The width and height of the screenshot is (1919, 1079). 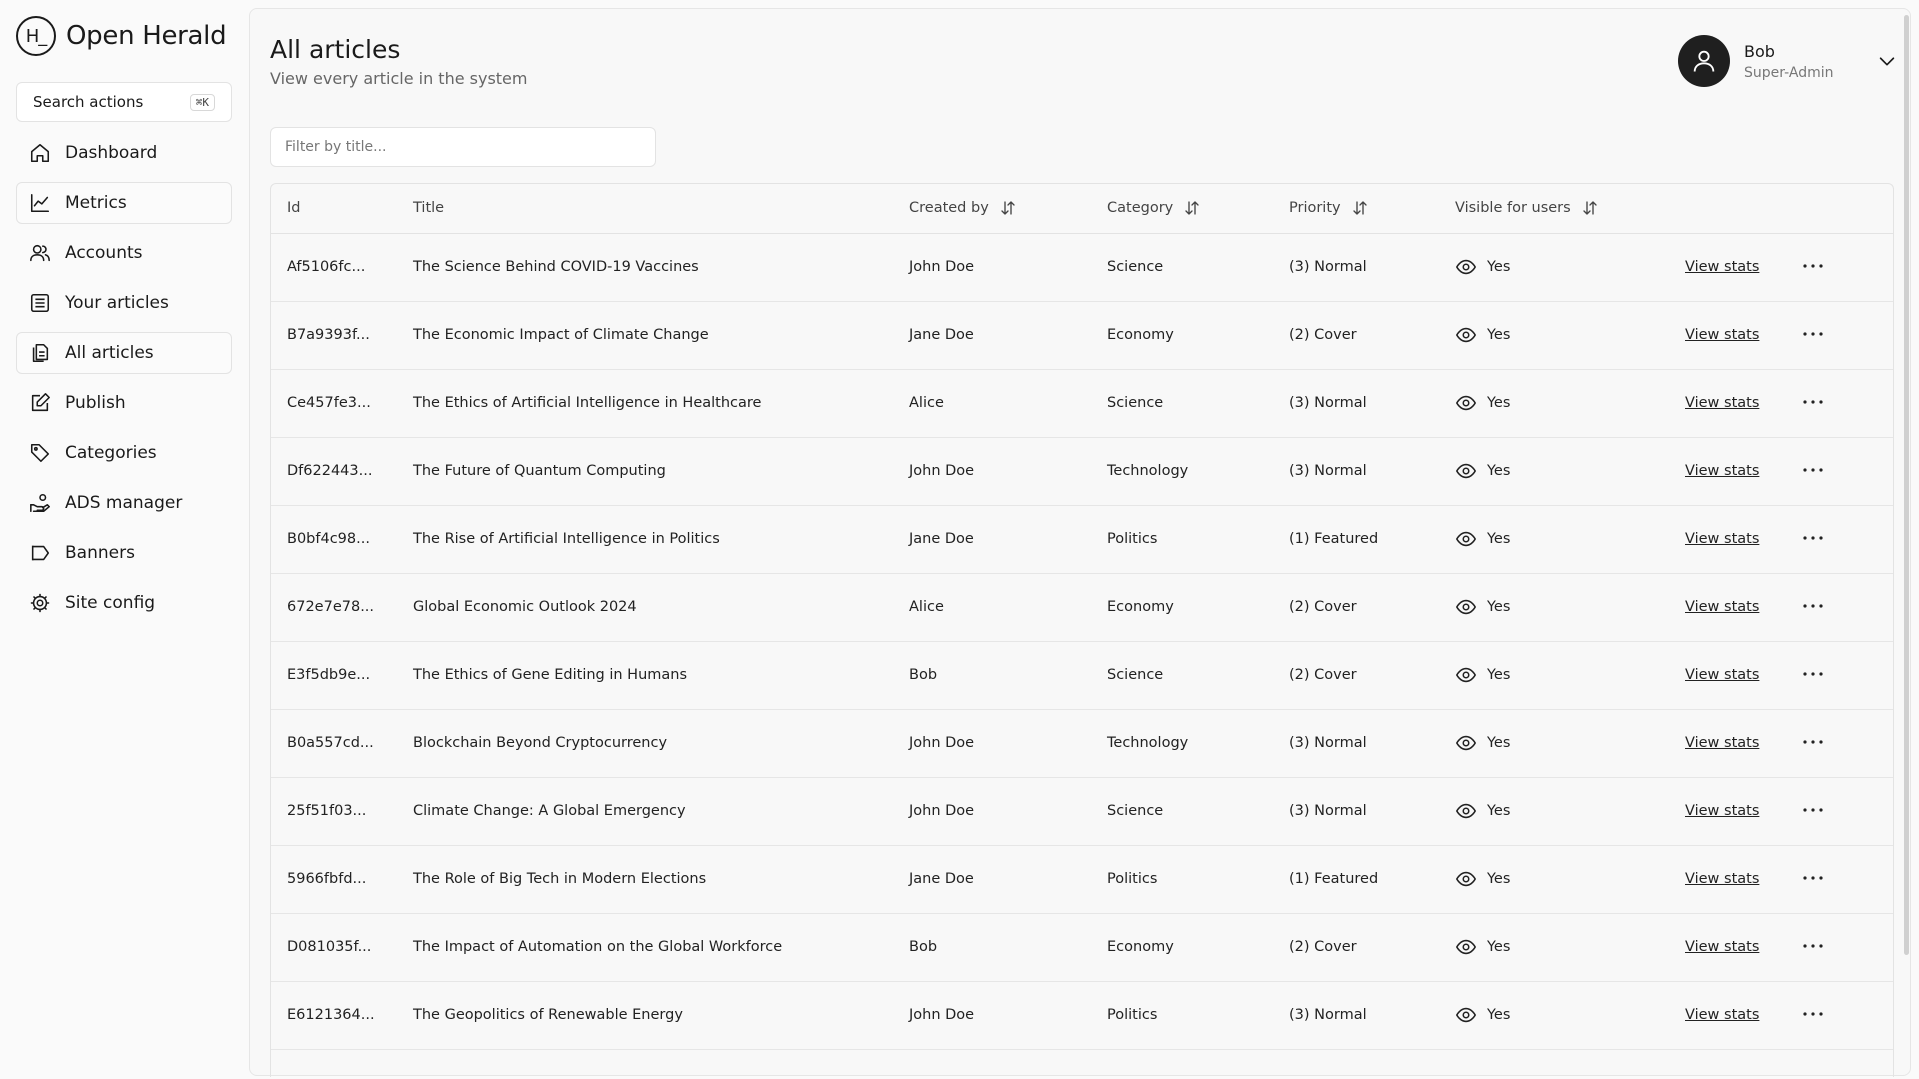 I want to click on search-actions-button: Search actions ⌘K, so click(x=124, y=102).